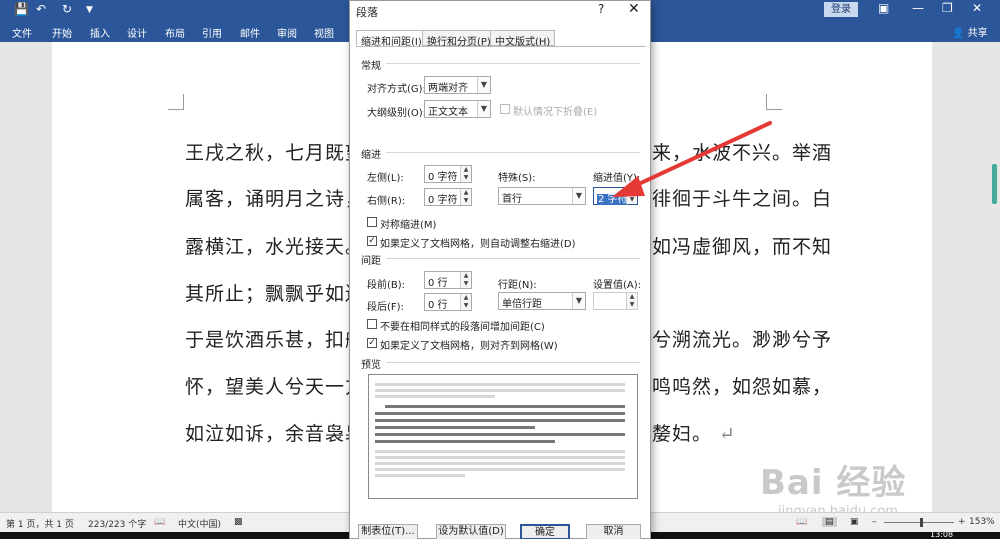  What do you see at coordinates (833, 487) in the screenshot?
I see `watermark: Bai 经验 jingyan.baidu.com` at bounding box center [833, 487].